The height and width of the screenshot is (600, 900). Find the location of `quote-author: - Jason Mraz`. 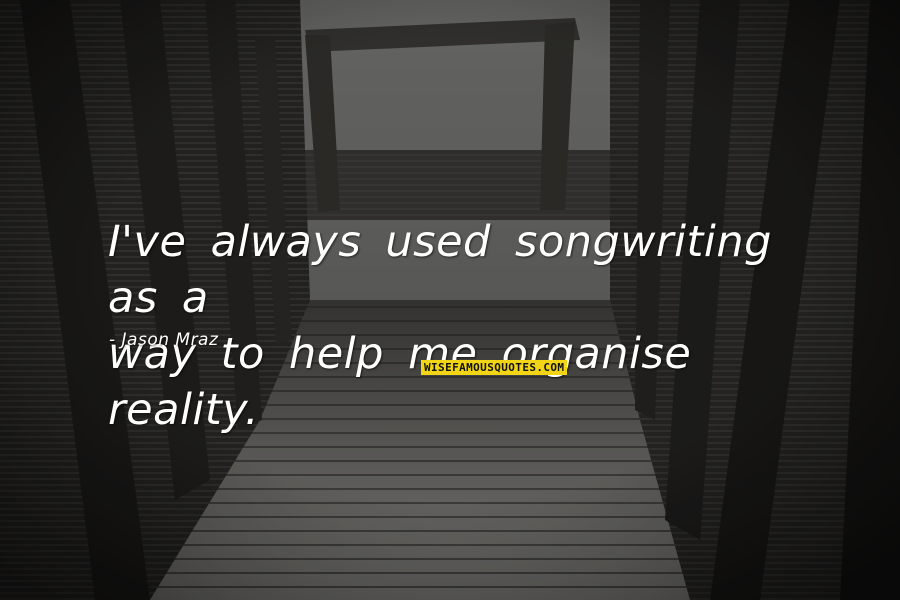

quote-author: - Jason Mraz is located at coordinates (164, 340).